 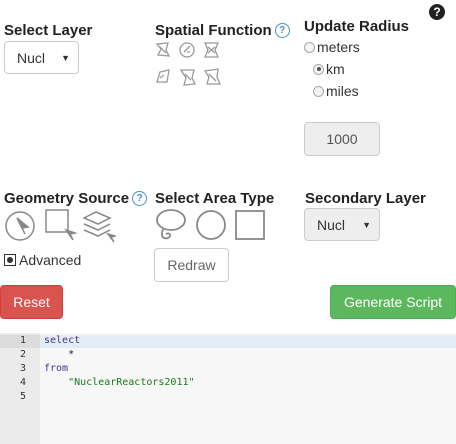 What do you see at coordinates (212, 76) in the screenshot?
I see `disjoint-icon` at bounding box center [212, 76].